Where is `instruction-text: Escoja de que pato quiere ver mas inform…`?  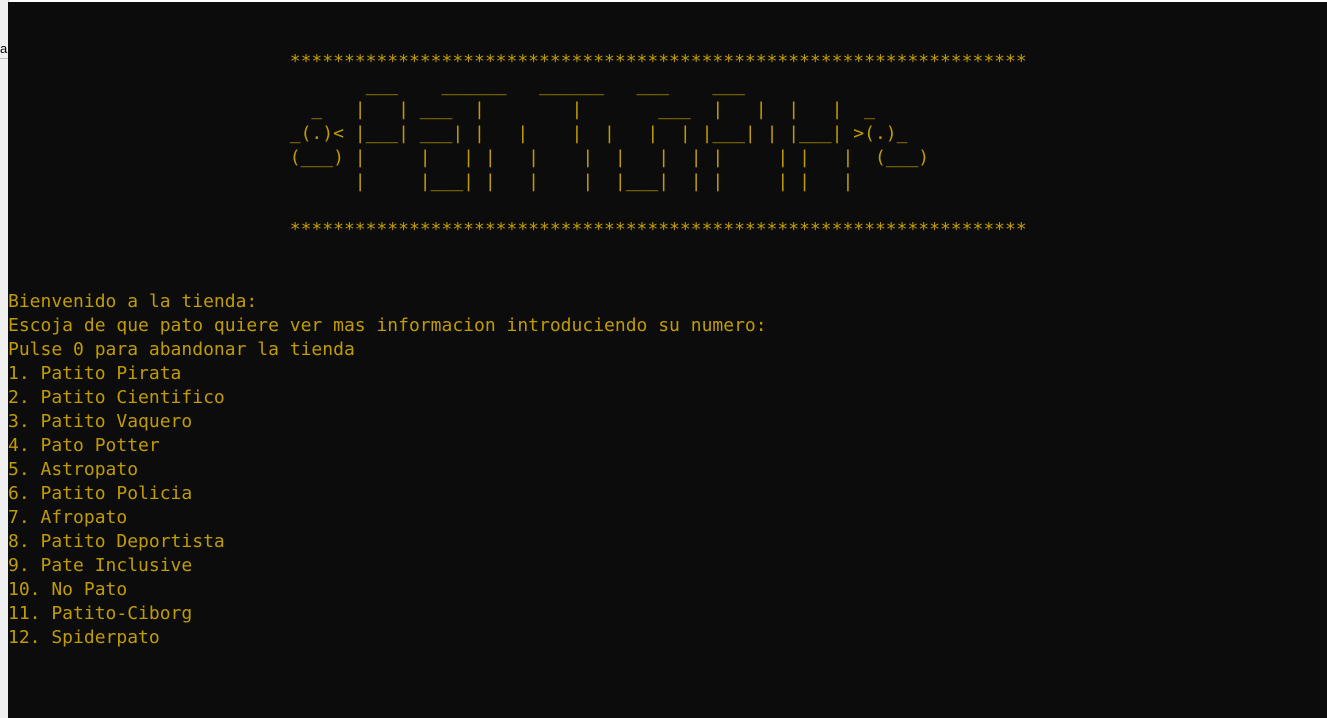 instruction-text: Escoja de que pato quiere ver mas inform… is located at coordinates (387, 325).